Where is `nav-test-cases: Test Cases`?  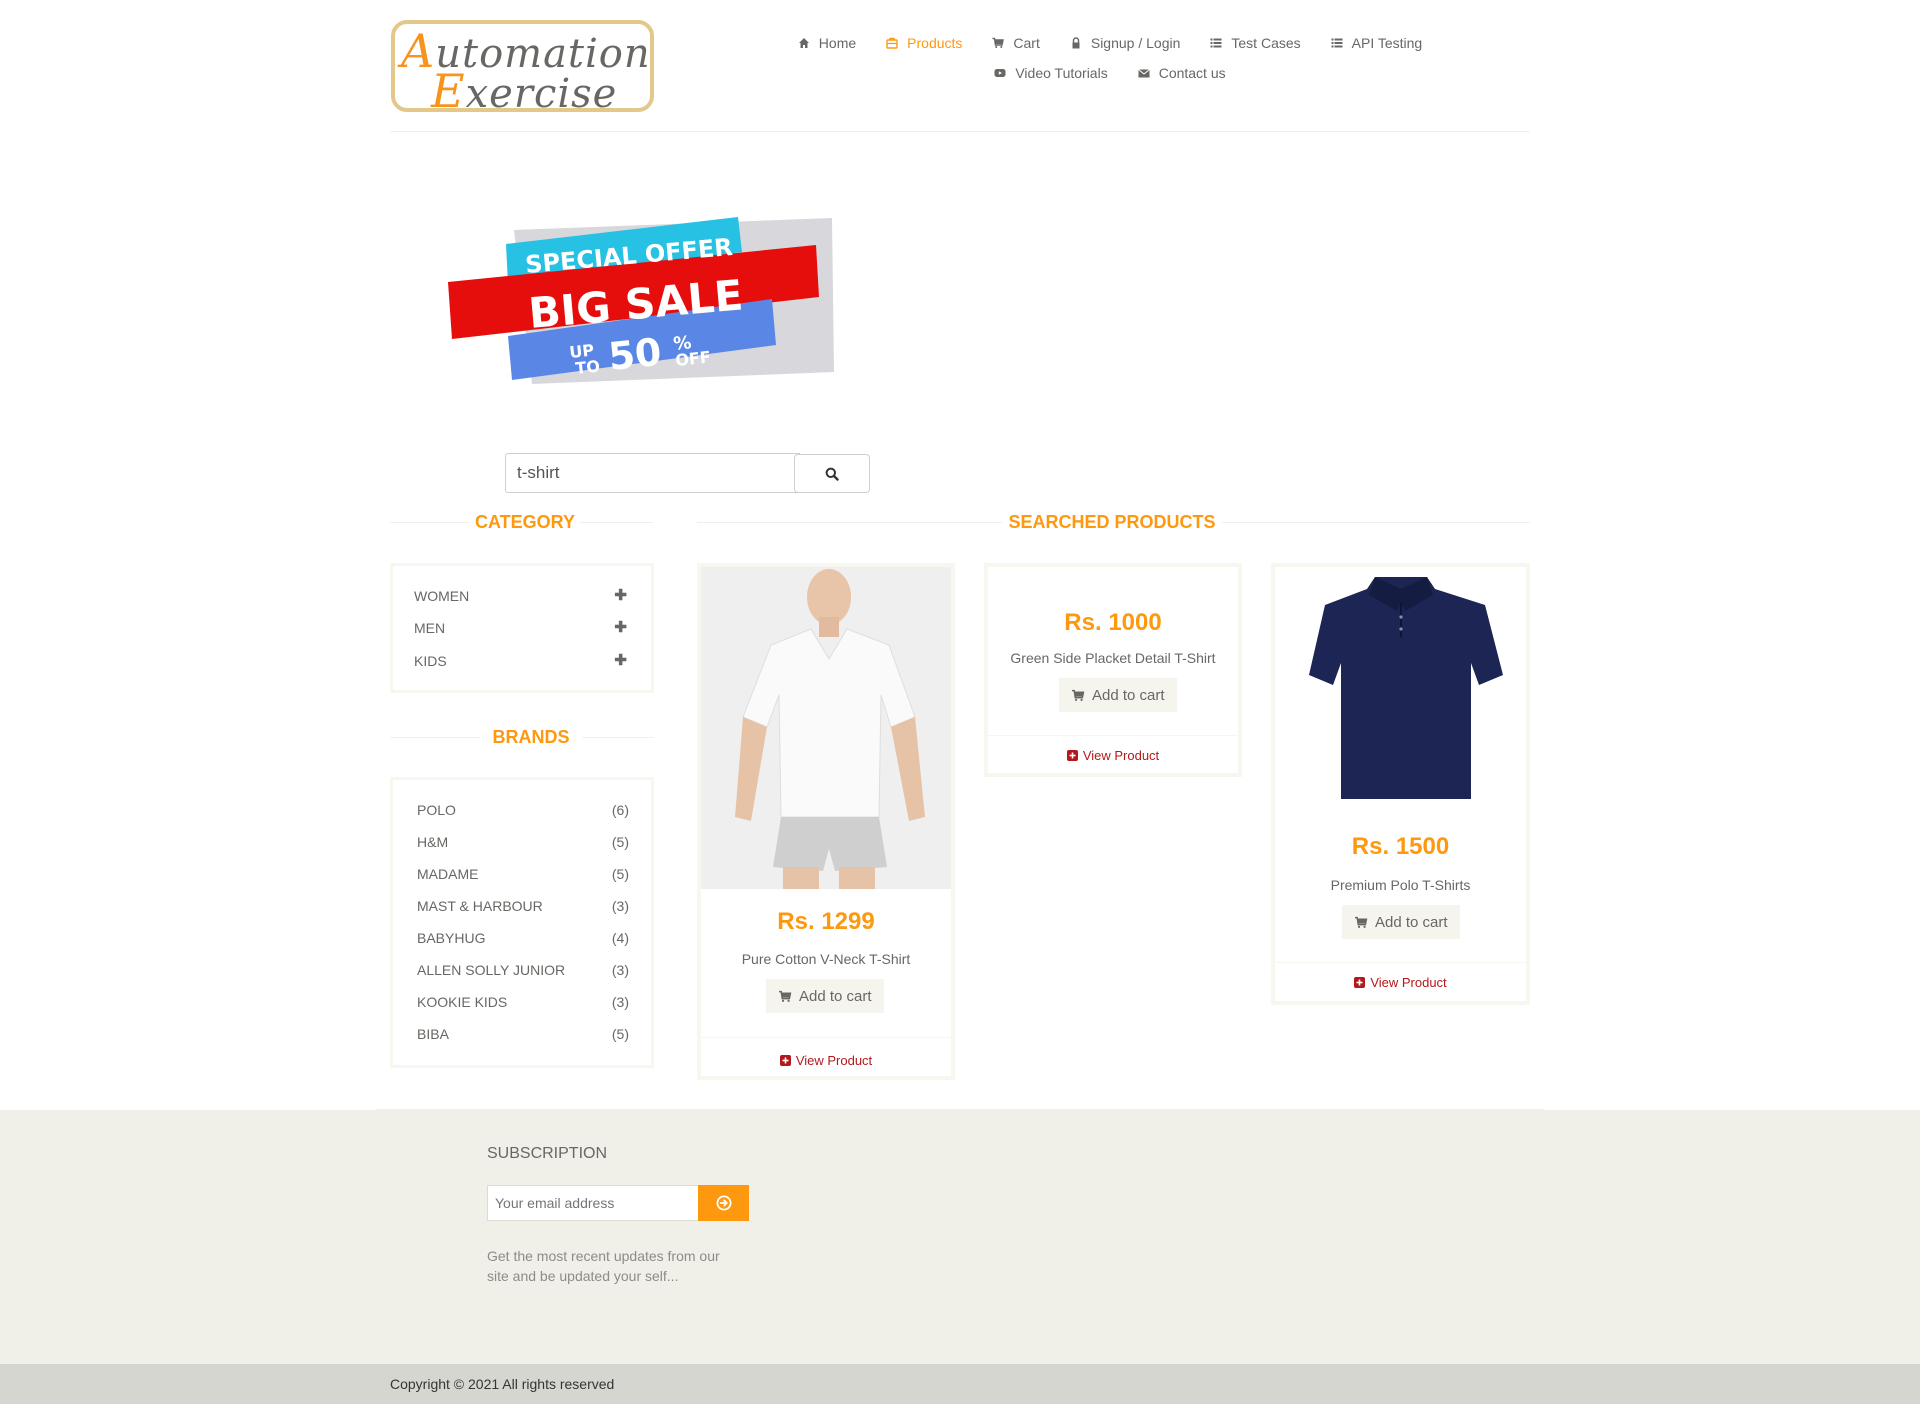
nav-test-cases: Test Cases is located at coordinates (1255, 43).